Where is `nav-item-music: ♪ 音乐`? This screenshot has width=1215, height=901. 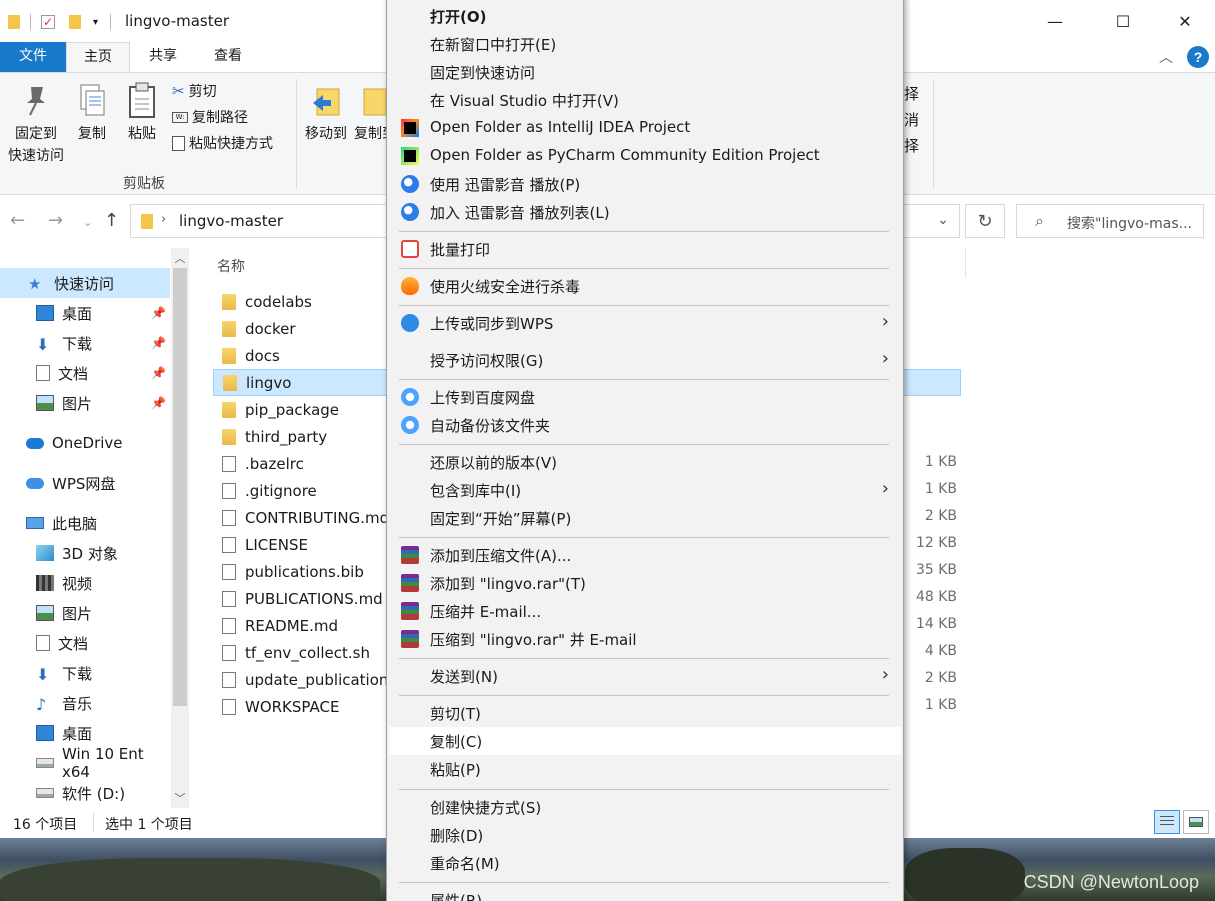
nav-item-music: ♪ 音乐 is located at coordinates (85, 703).